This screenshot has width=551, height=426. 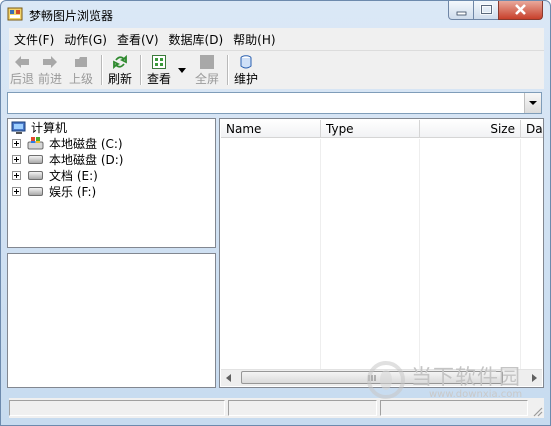 What do you see at coordinates (73, 192) in the screenshot?
I see `tree-item-label: 娱乐 (F:)` at bounding box center [73, 192].